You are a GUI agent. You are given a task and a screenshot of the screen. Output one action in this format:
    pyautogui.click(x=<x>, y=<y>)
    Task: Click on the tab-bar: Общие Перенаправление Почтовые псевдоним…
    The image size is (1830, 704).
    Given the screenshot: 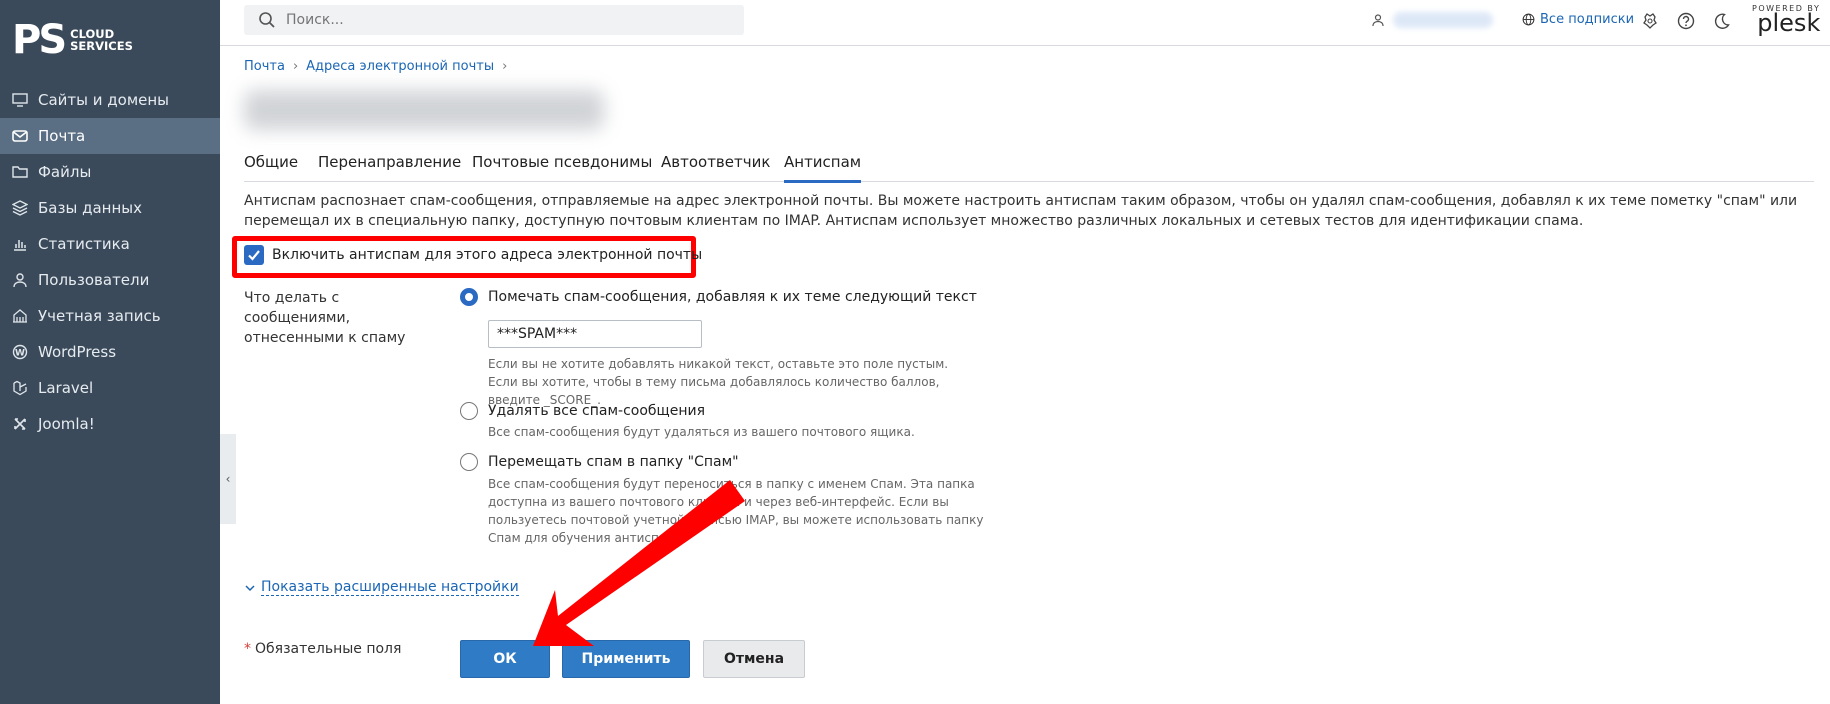 What is the action you would take?
    pyautogui.click(x=1029, y=166)
    